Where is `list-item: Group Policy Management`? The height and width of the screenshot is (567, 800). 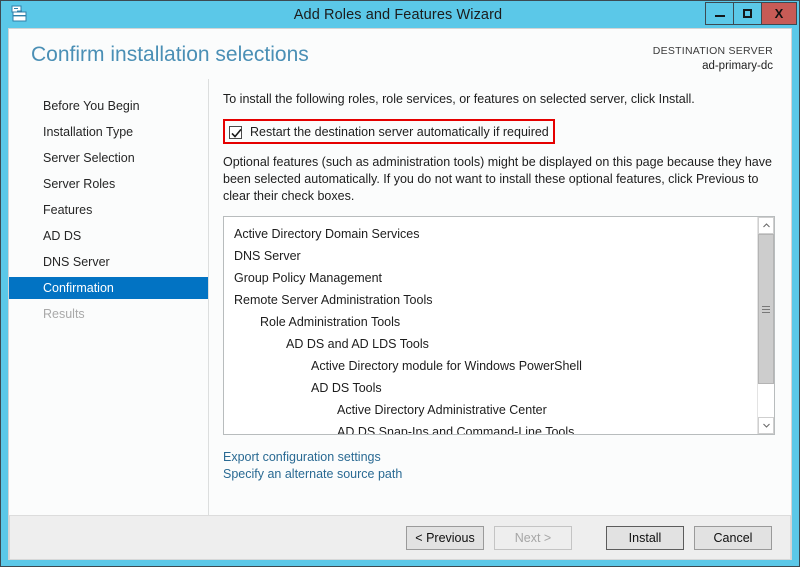
list-item: Group Policy Management is located at coordinates (490, 278).